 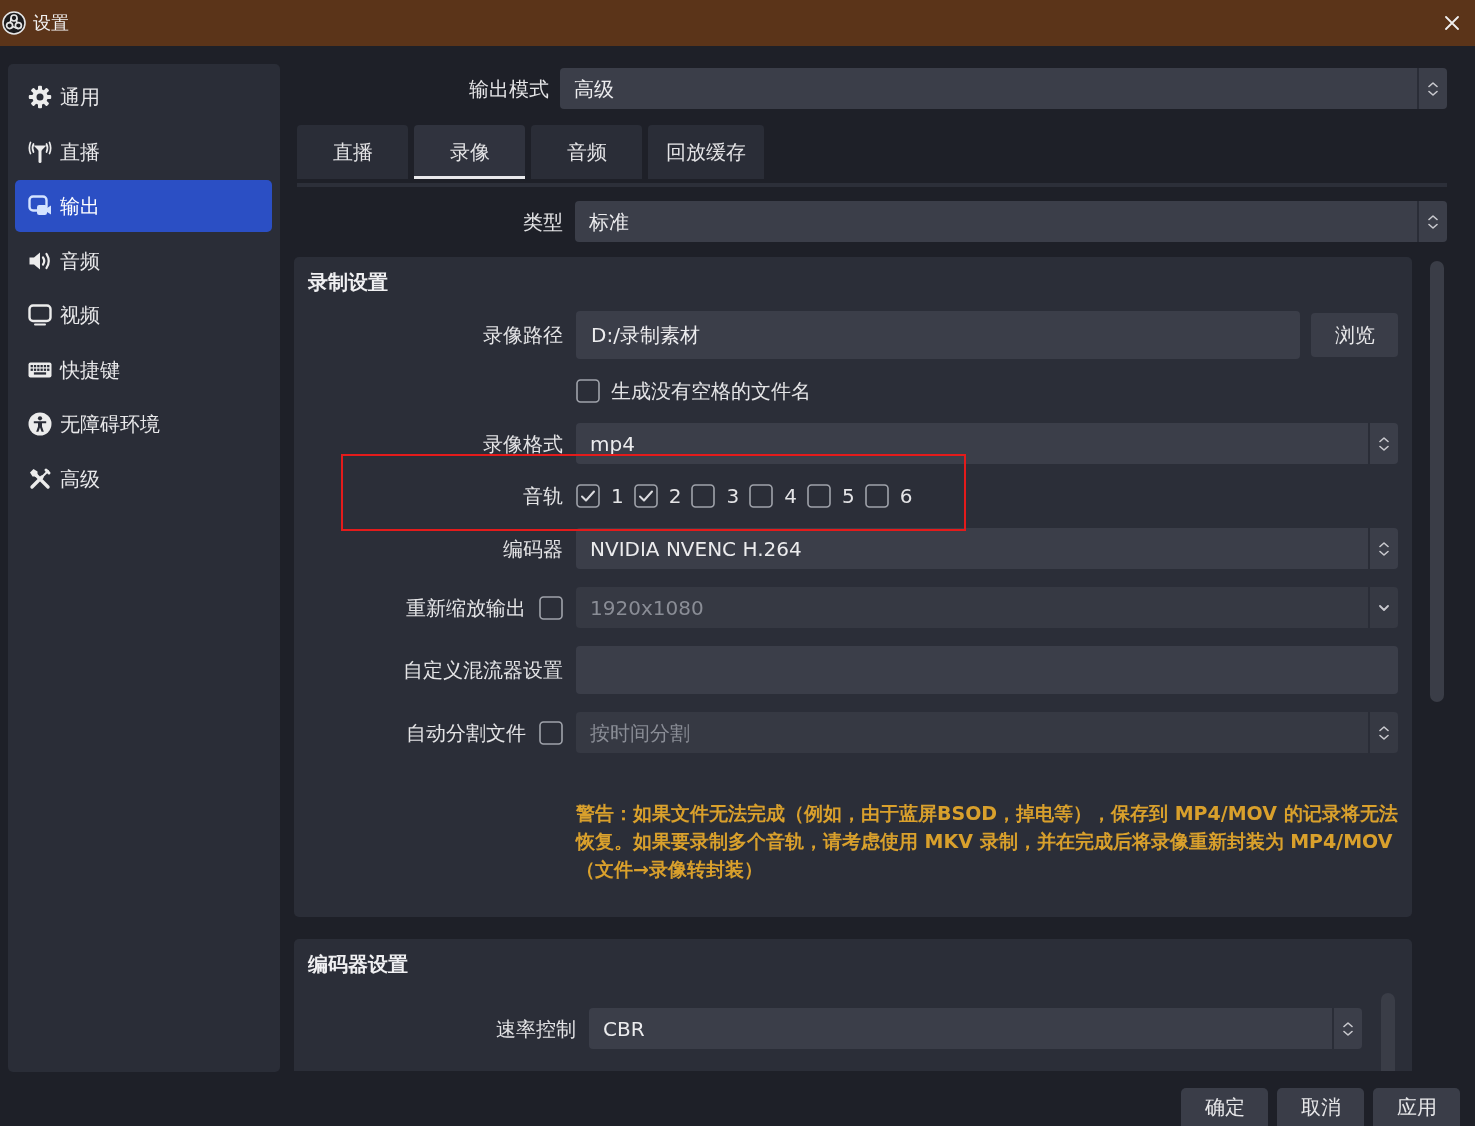 I want to click on field-label: 重新缩放输出, so click(x=466, y=608).